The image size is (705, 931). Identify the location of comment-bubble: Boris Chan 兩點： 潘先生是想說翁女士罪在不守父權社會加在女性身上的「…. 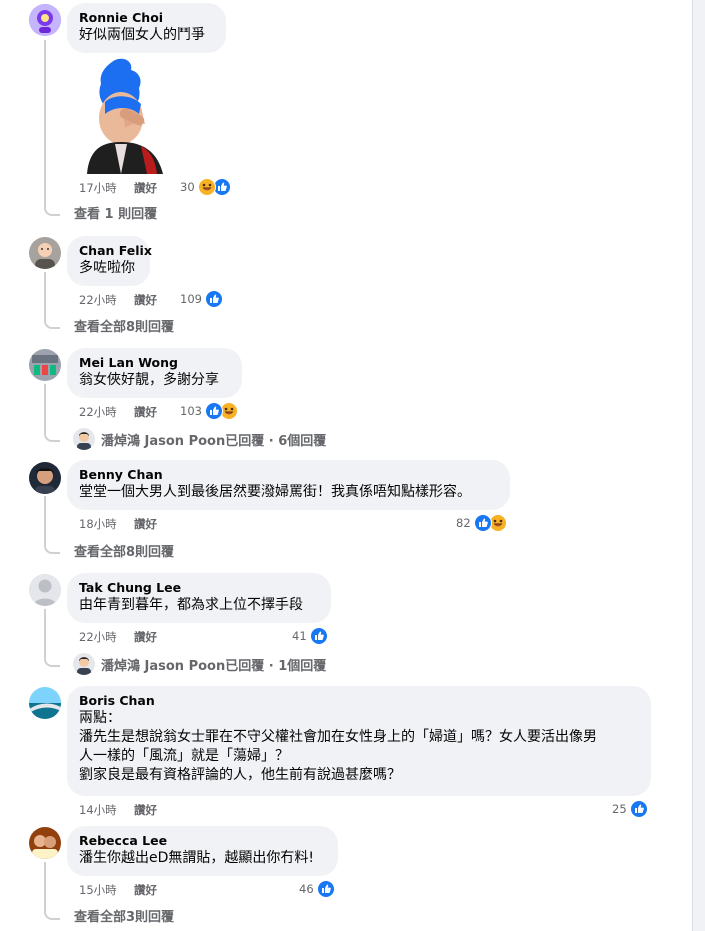
(359, 741).